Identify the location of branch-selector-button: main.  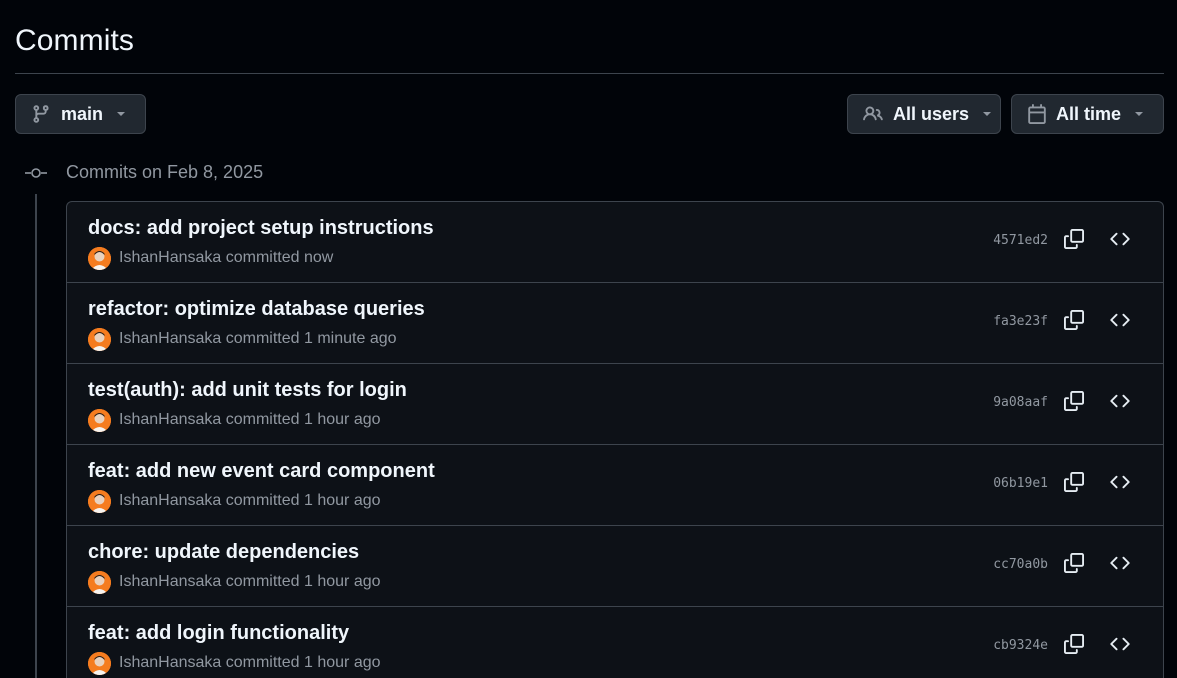
(80, 114).